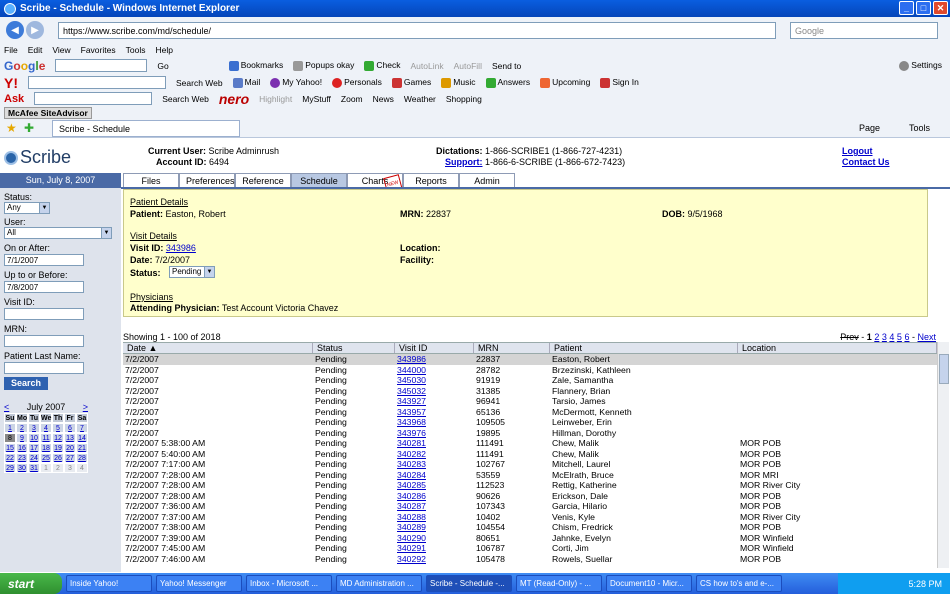 The height and width of the screenshot is (594, 950). What do you see at coordinates (411, 82) in the screenshot?
I see `games-button: Games` at bounding box center [411, 82].